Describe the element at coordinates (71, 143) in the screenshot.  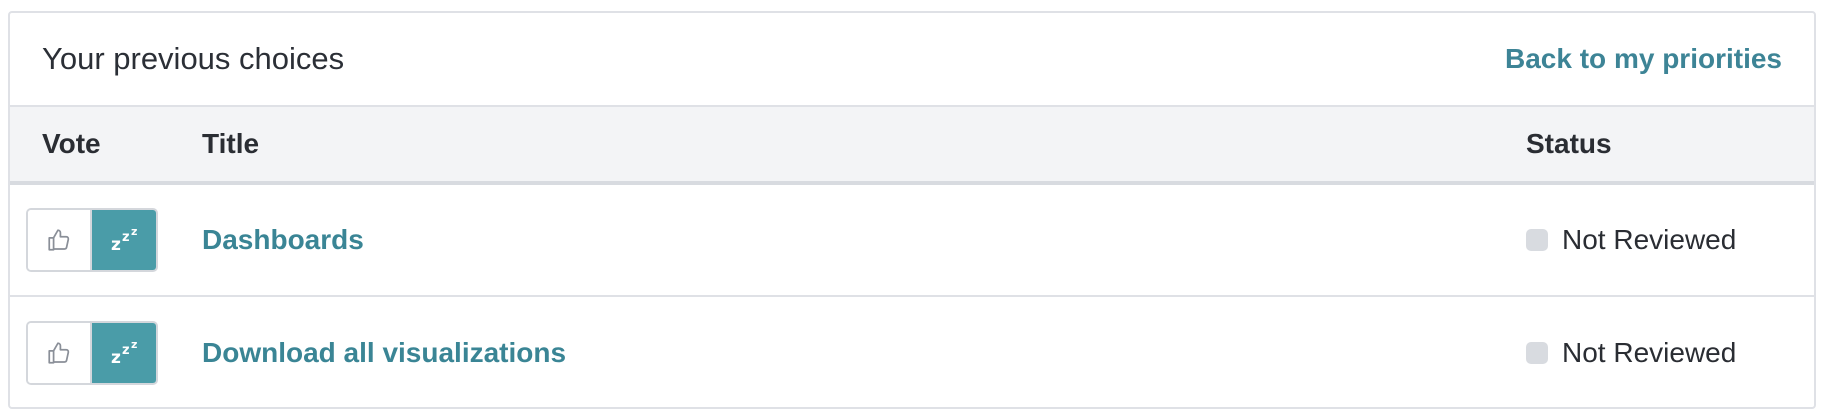
I see `column-header-vote: Vote` at that location.